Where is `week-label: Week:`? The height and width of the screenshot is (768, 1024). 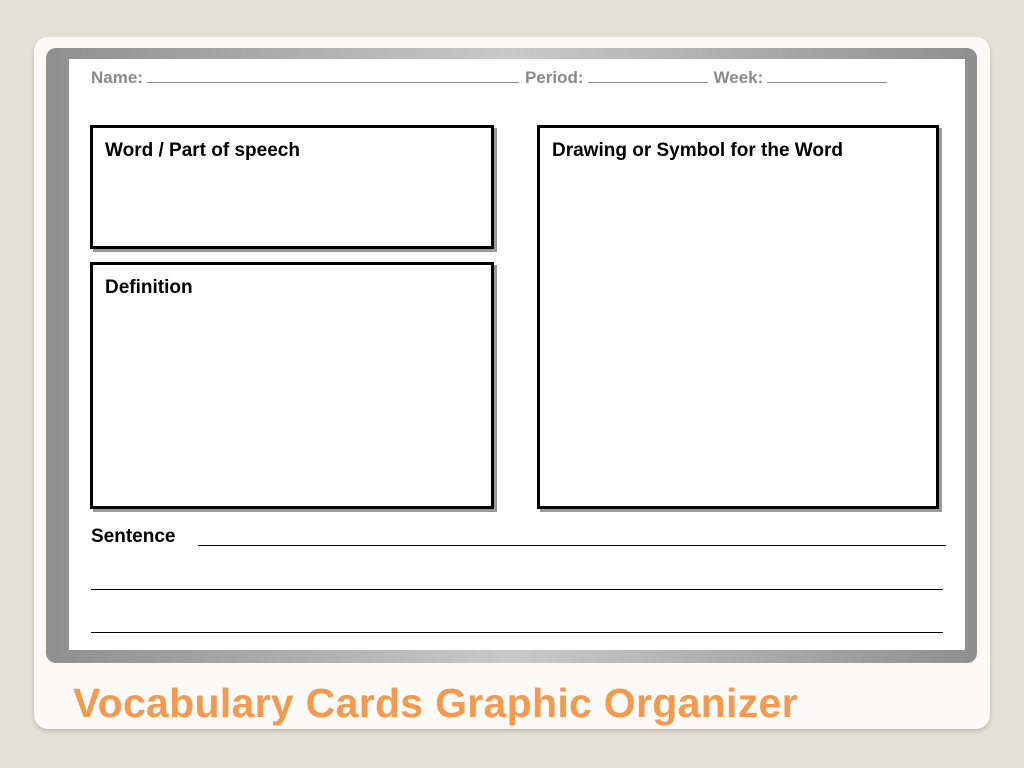 week-label: Week: is located at coordinates (738, 77).